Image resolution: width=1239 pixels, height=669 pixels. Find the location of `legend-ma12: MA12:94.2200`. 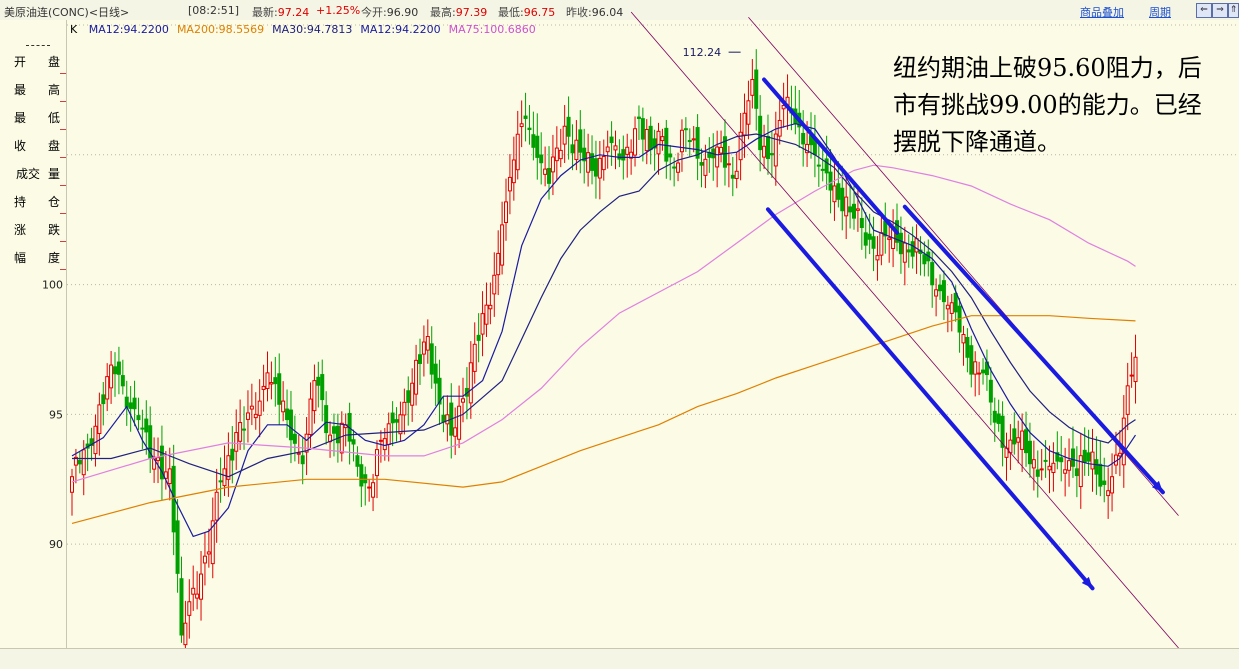

legend-ma12: MA12:94.2200 is located at coordinates (128, 29).